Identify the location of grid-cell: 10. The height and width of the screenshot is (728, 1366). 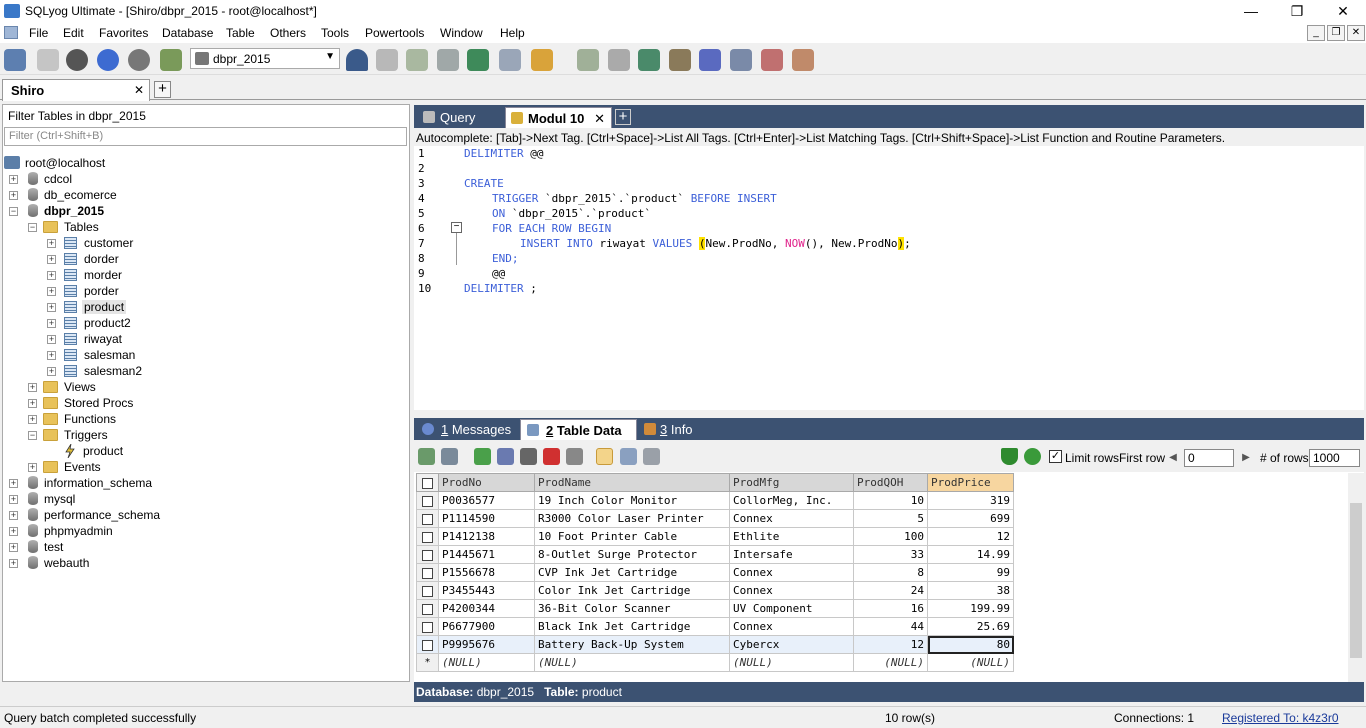
(890, 500).